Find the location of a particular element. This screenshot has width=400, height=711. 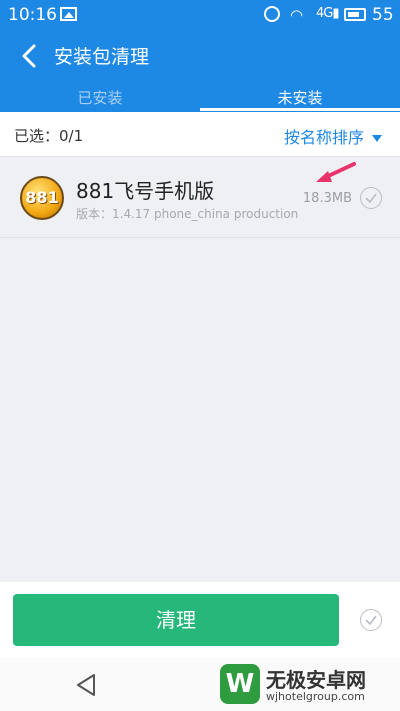

filter-bar: 已选：0/1 按名称排序 is located at coordinates (200, 134).